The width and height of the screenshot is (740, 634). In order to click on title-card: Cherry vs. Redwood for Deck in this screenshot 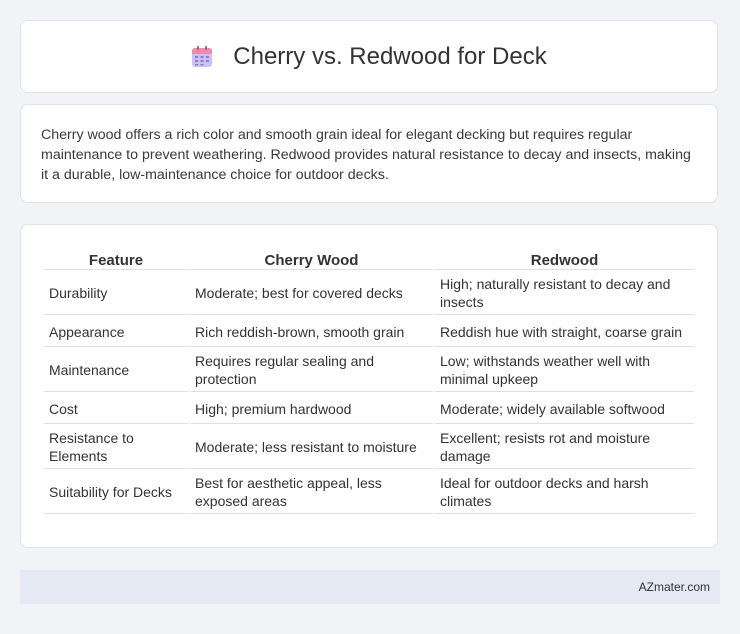, I will do `click(369, 56)`.